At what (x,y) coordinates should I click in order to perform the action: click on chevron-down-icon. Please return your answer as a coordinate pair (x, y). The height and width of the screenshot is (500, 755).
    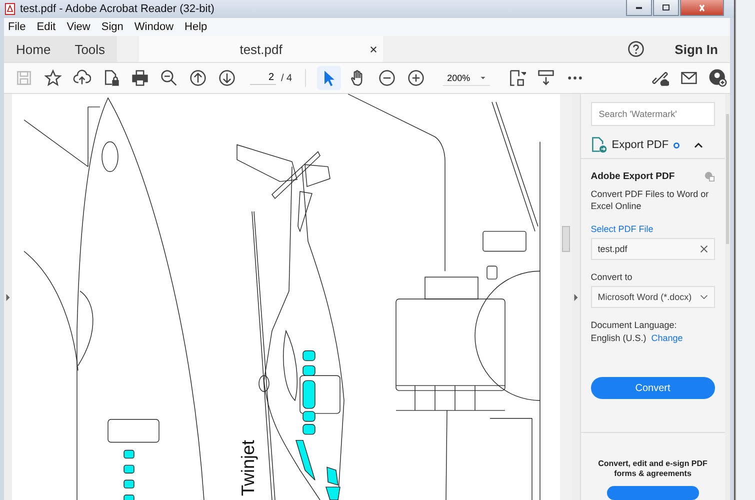
    Looking at the image, I should click on (704, 297).